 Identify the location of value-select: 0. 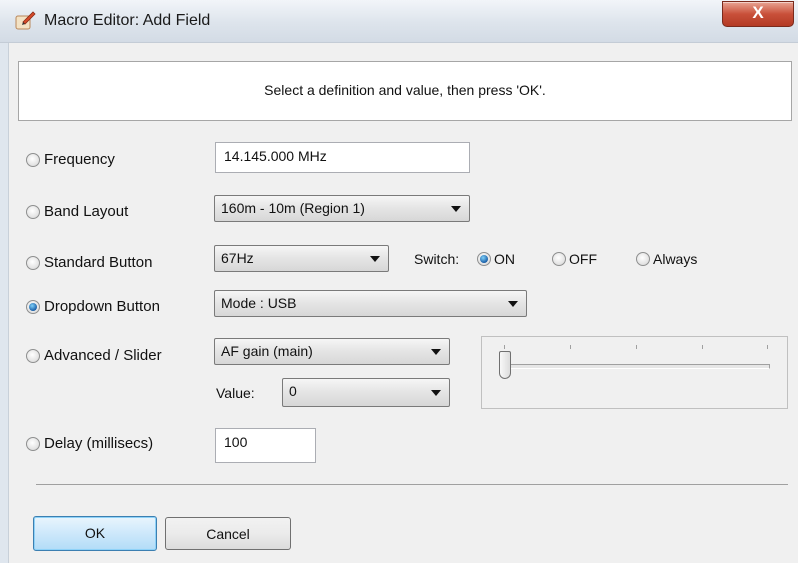
(366, 392).